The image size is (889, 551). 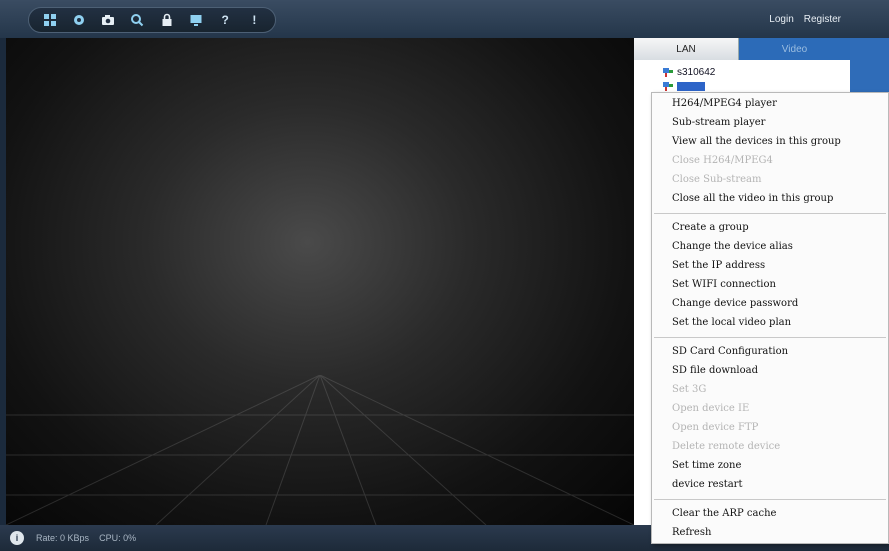 What do you see at coordinates (756, 141) in the screenshot?
I see `menu-item-view-all-devices: View all the devices in this group` at bounding box center [756, 141].